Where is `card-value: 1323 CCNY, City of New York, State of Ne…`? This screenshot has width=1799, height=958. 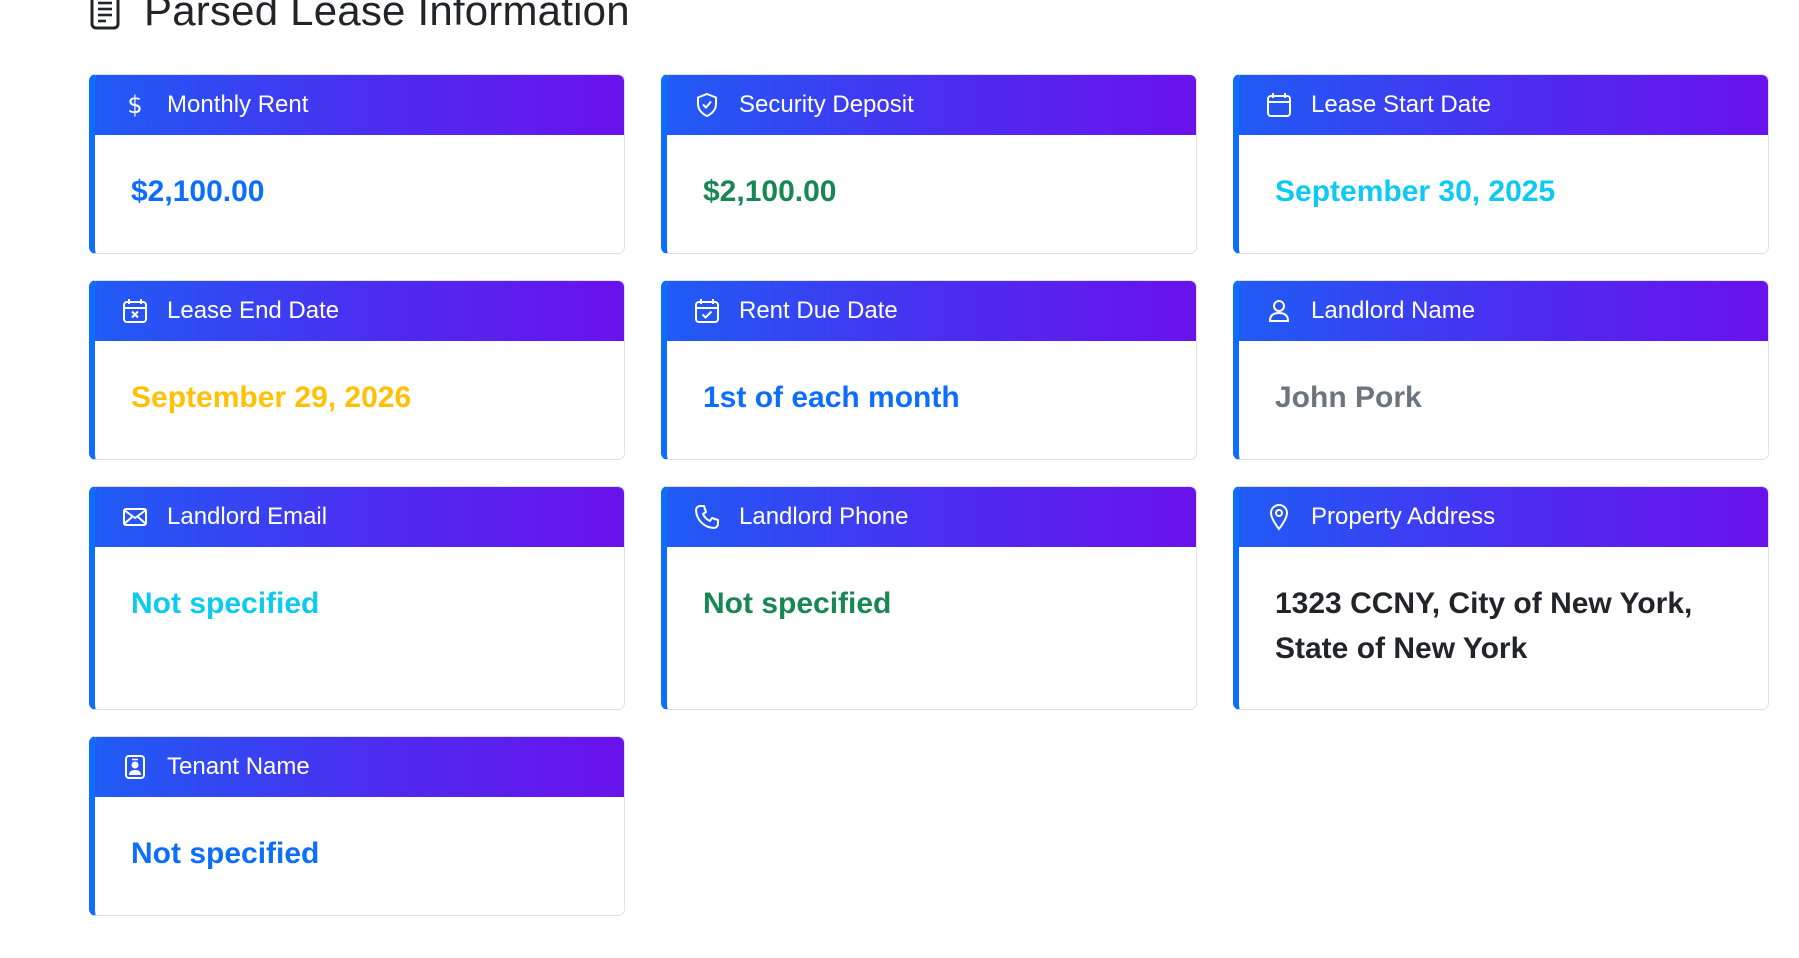 card-value: 1323 CCNY, City of New York, State of Ne… is located at coordinates (1484, 626).